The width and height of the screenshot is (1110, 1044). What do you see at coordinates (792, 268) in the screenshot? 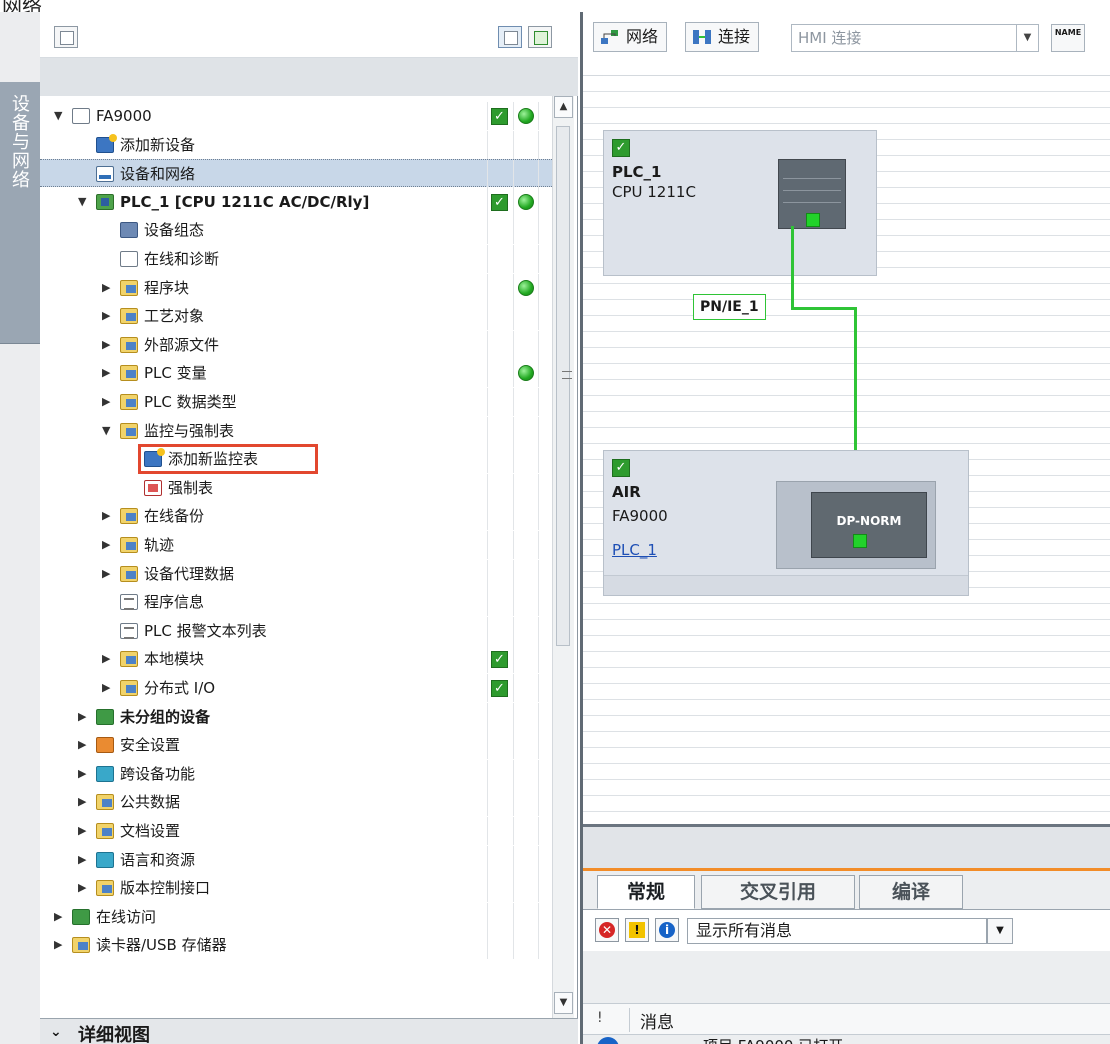
I see `plc-wire-segment` at bounding box center [792, 268].